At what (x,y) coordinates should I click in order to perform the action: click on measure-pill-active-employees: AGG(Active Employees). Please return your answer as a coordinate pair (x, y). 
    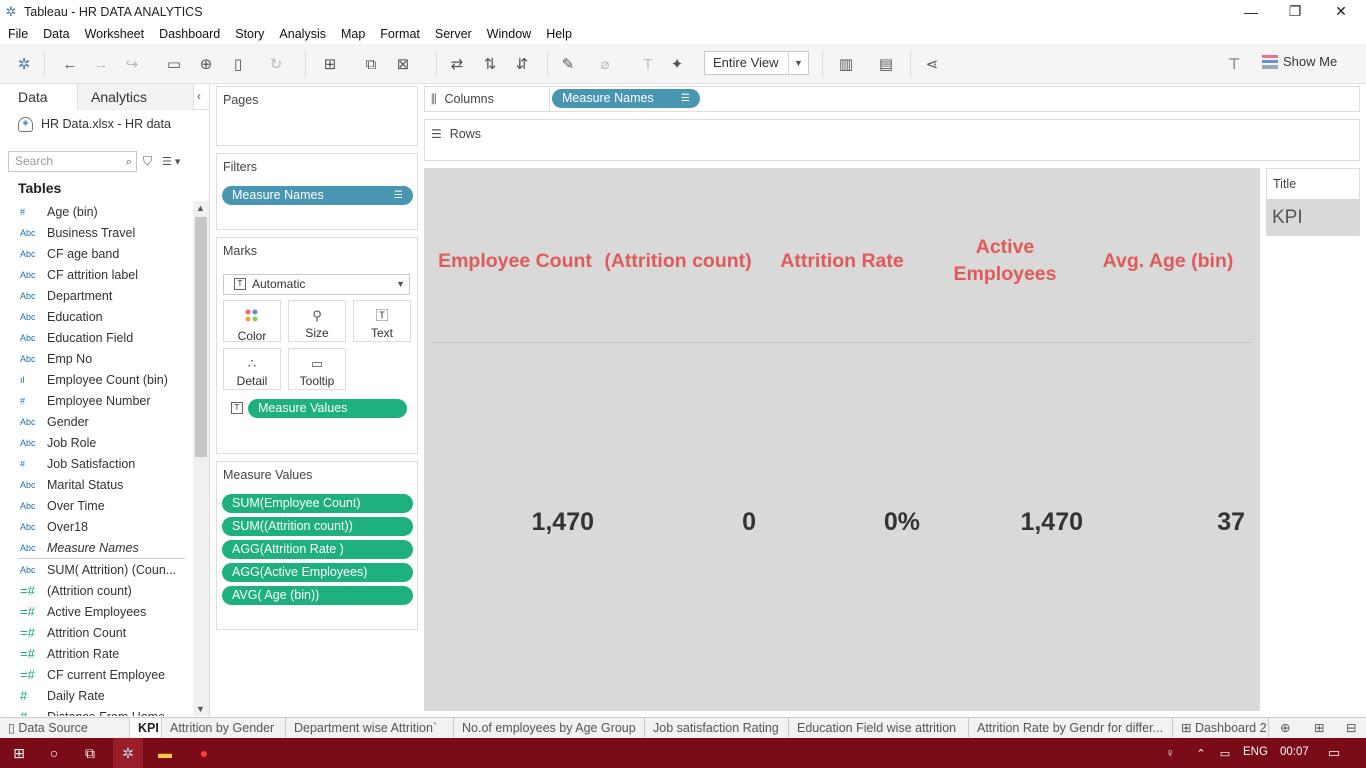
    Looking at the image, I should click on (317, 572).